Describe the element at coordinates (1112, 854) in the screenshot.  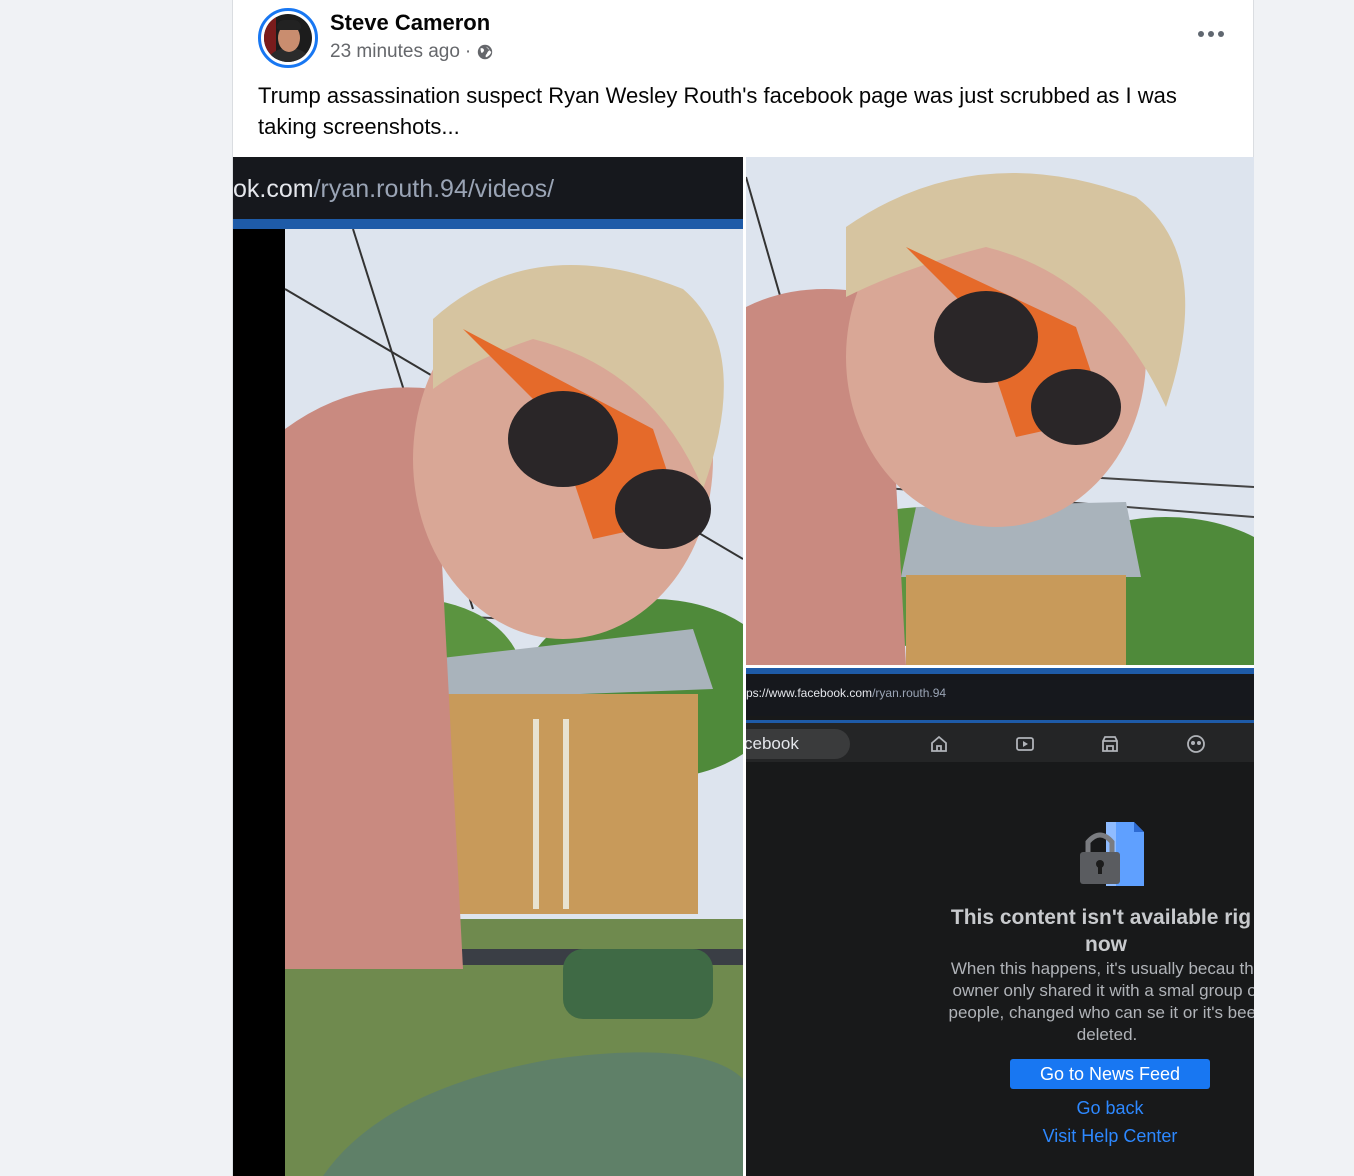
I see `lock-icon` at that location.